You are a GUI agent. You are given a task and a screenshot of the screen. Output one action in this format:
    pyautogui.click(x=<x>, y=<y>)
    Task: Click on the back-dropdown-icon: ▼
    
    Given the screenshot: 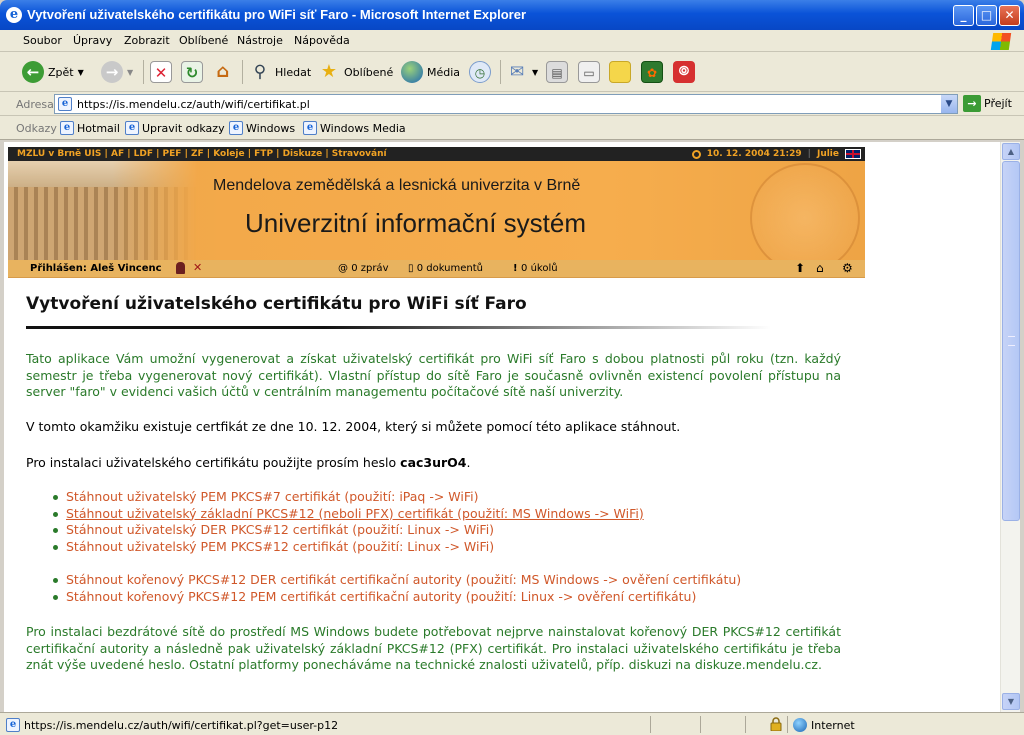 What is the action you would take?
    pyautogui.click(x=81, y=72)
    